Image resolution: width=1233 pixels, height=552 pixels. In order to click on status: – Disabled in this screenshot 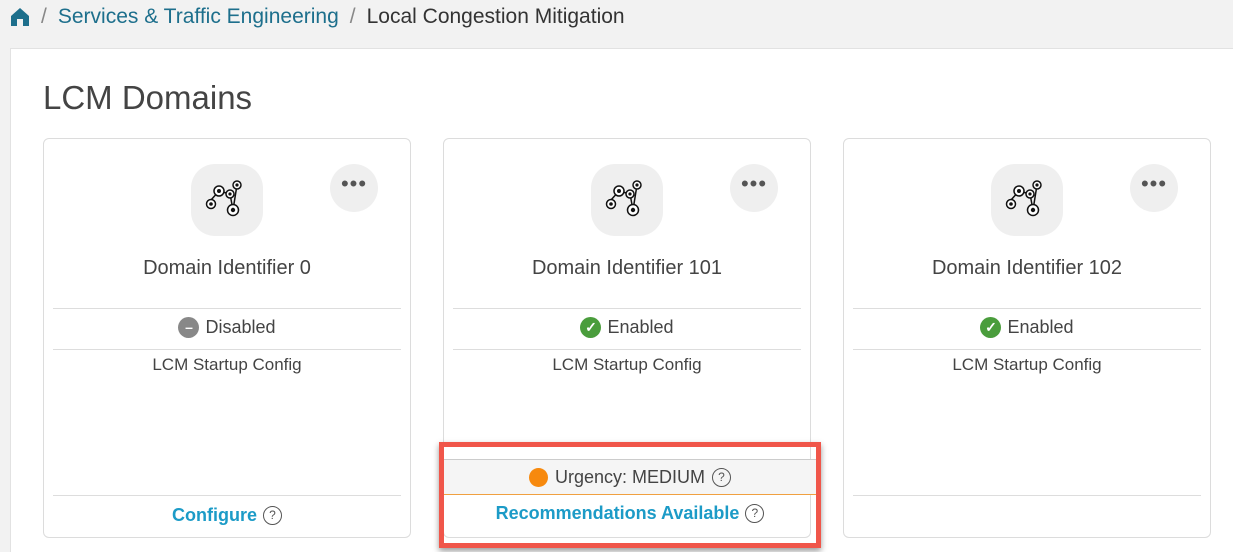, I will do `click(227, 327)`.